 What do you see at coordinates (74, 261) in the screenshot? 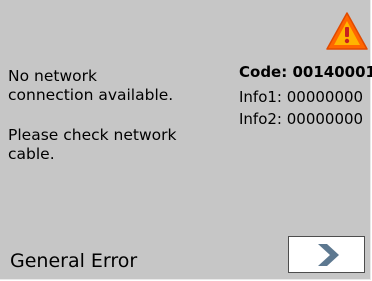
I see `error-title: General Error` at bounding box center [74, 261].